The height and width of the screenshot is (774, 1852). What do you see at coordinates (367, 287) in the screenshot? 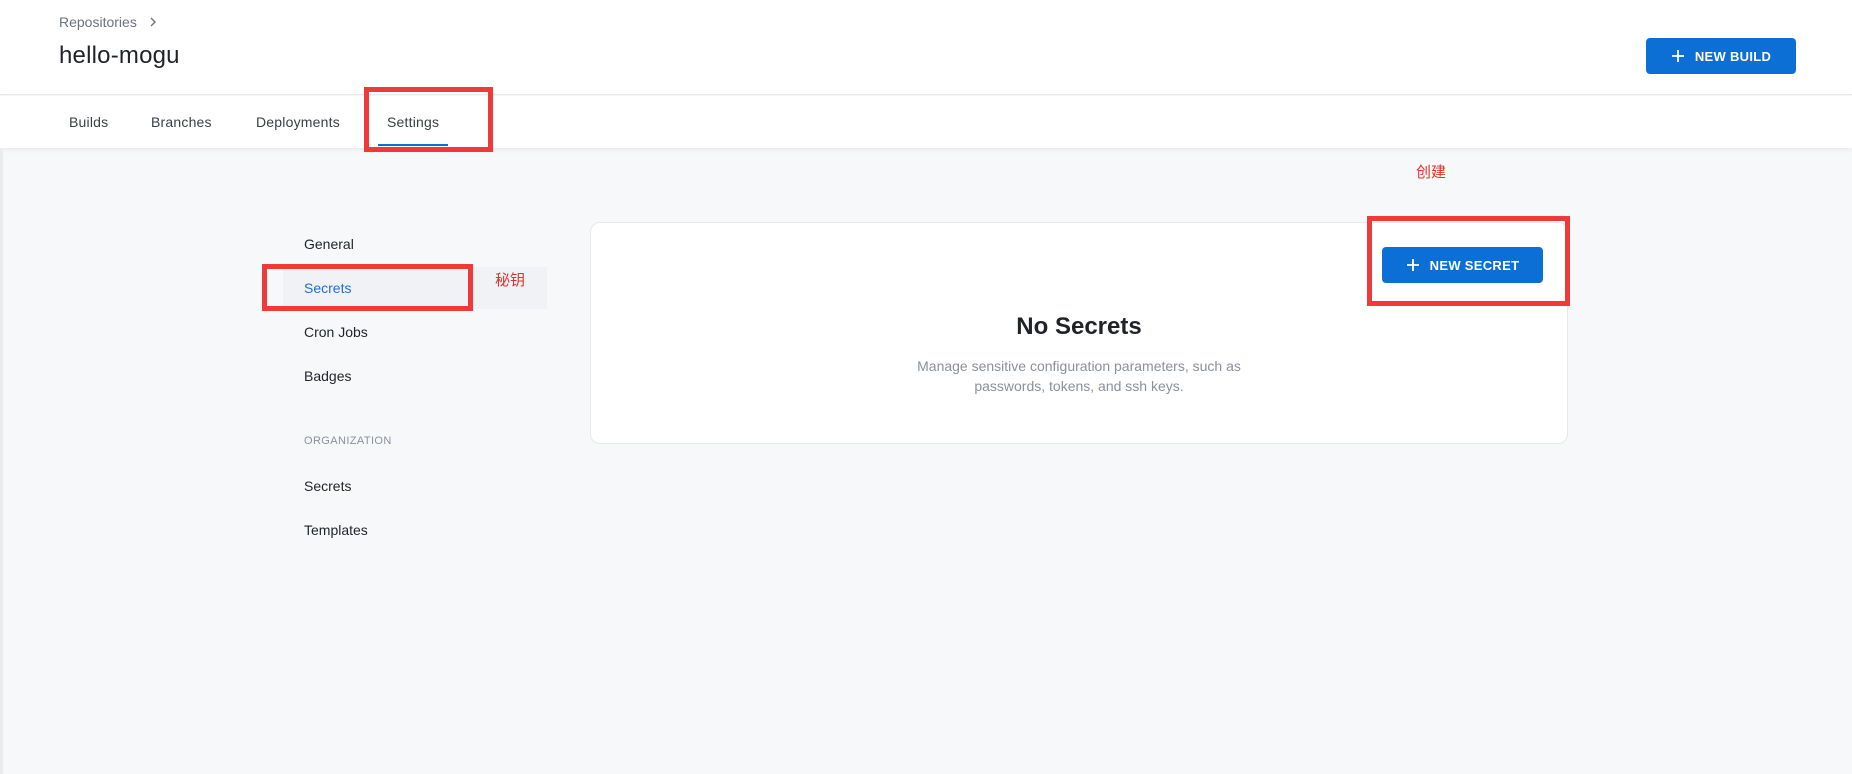
I see `highlight-box-secrets-item` at bounding box center [367, 287].